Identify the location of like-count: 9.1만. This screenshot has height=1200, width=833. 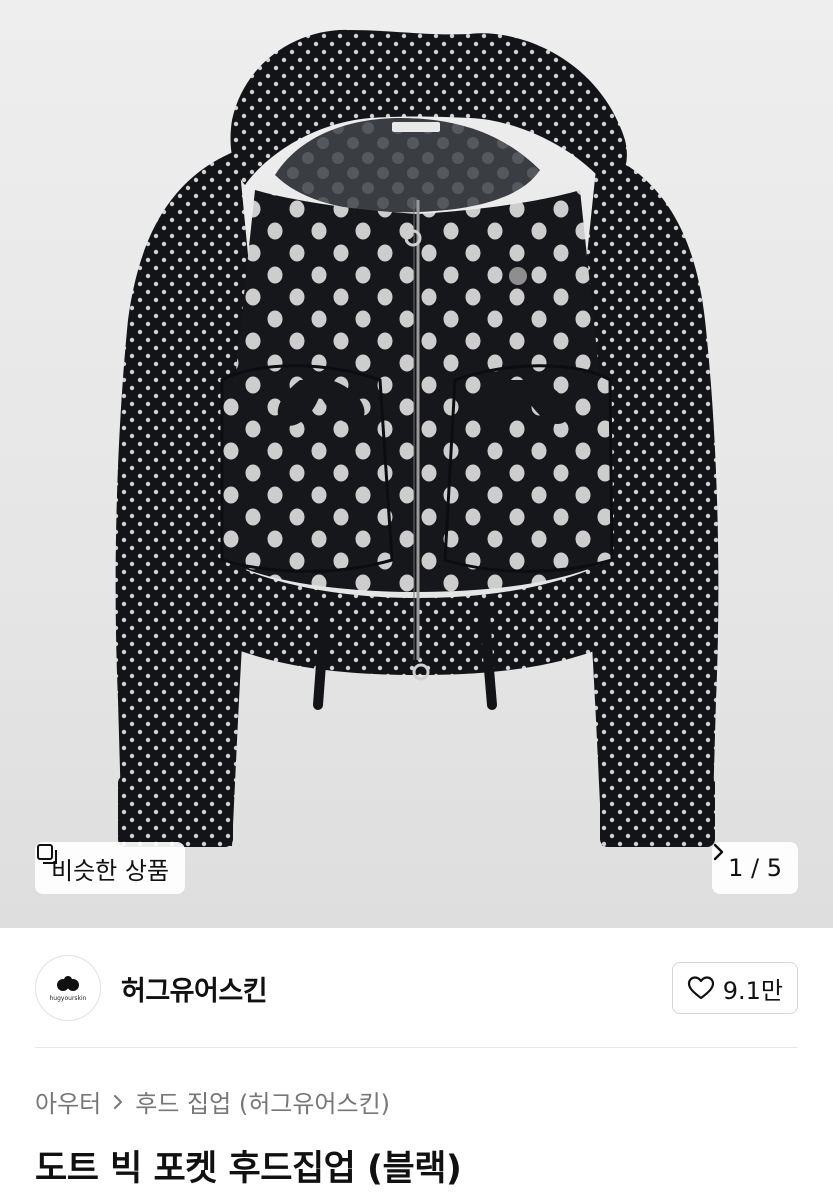
(752, 990).